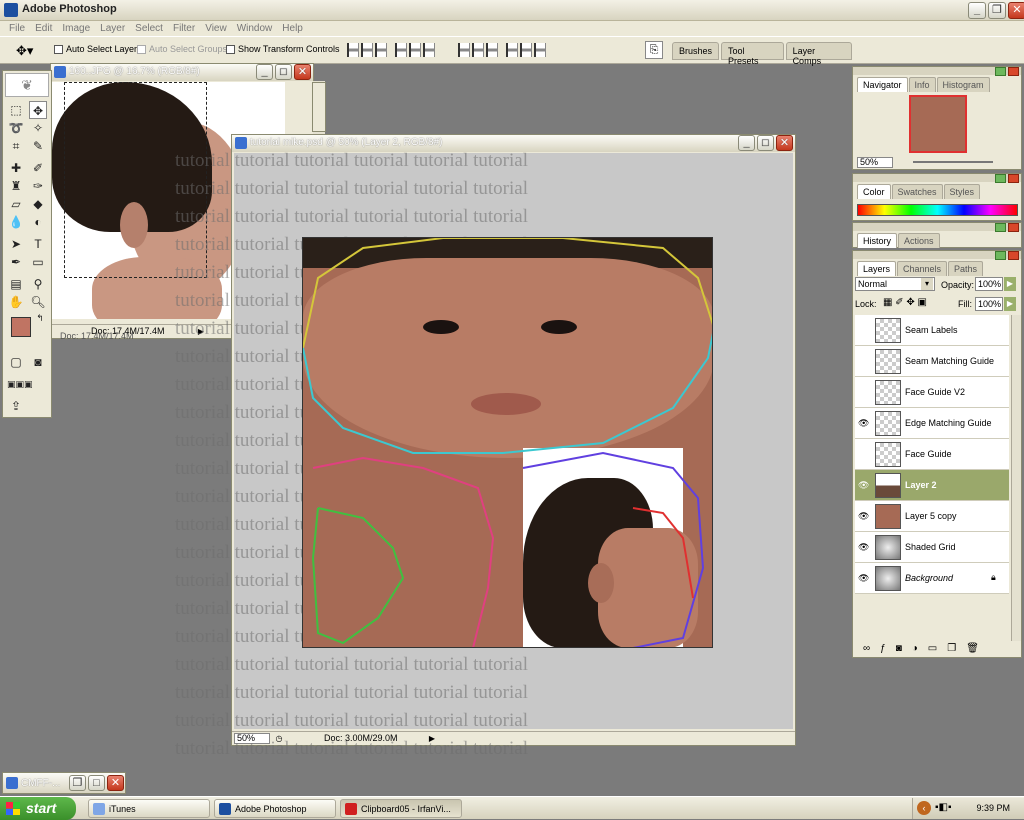  I want to click on layers-scrollbar, so click(1016, 478).